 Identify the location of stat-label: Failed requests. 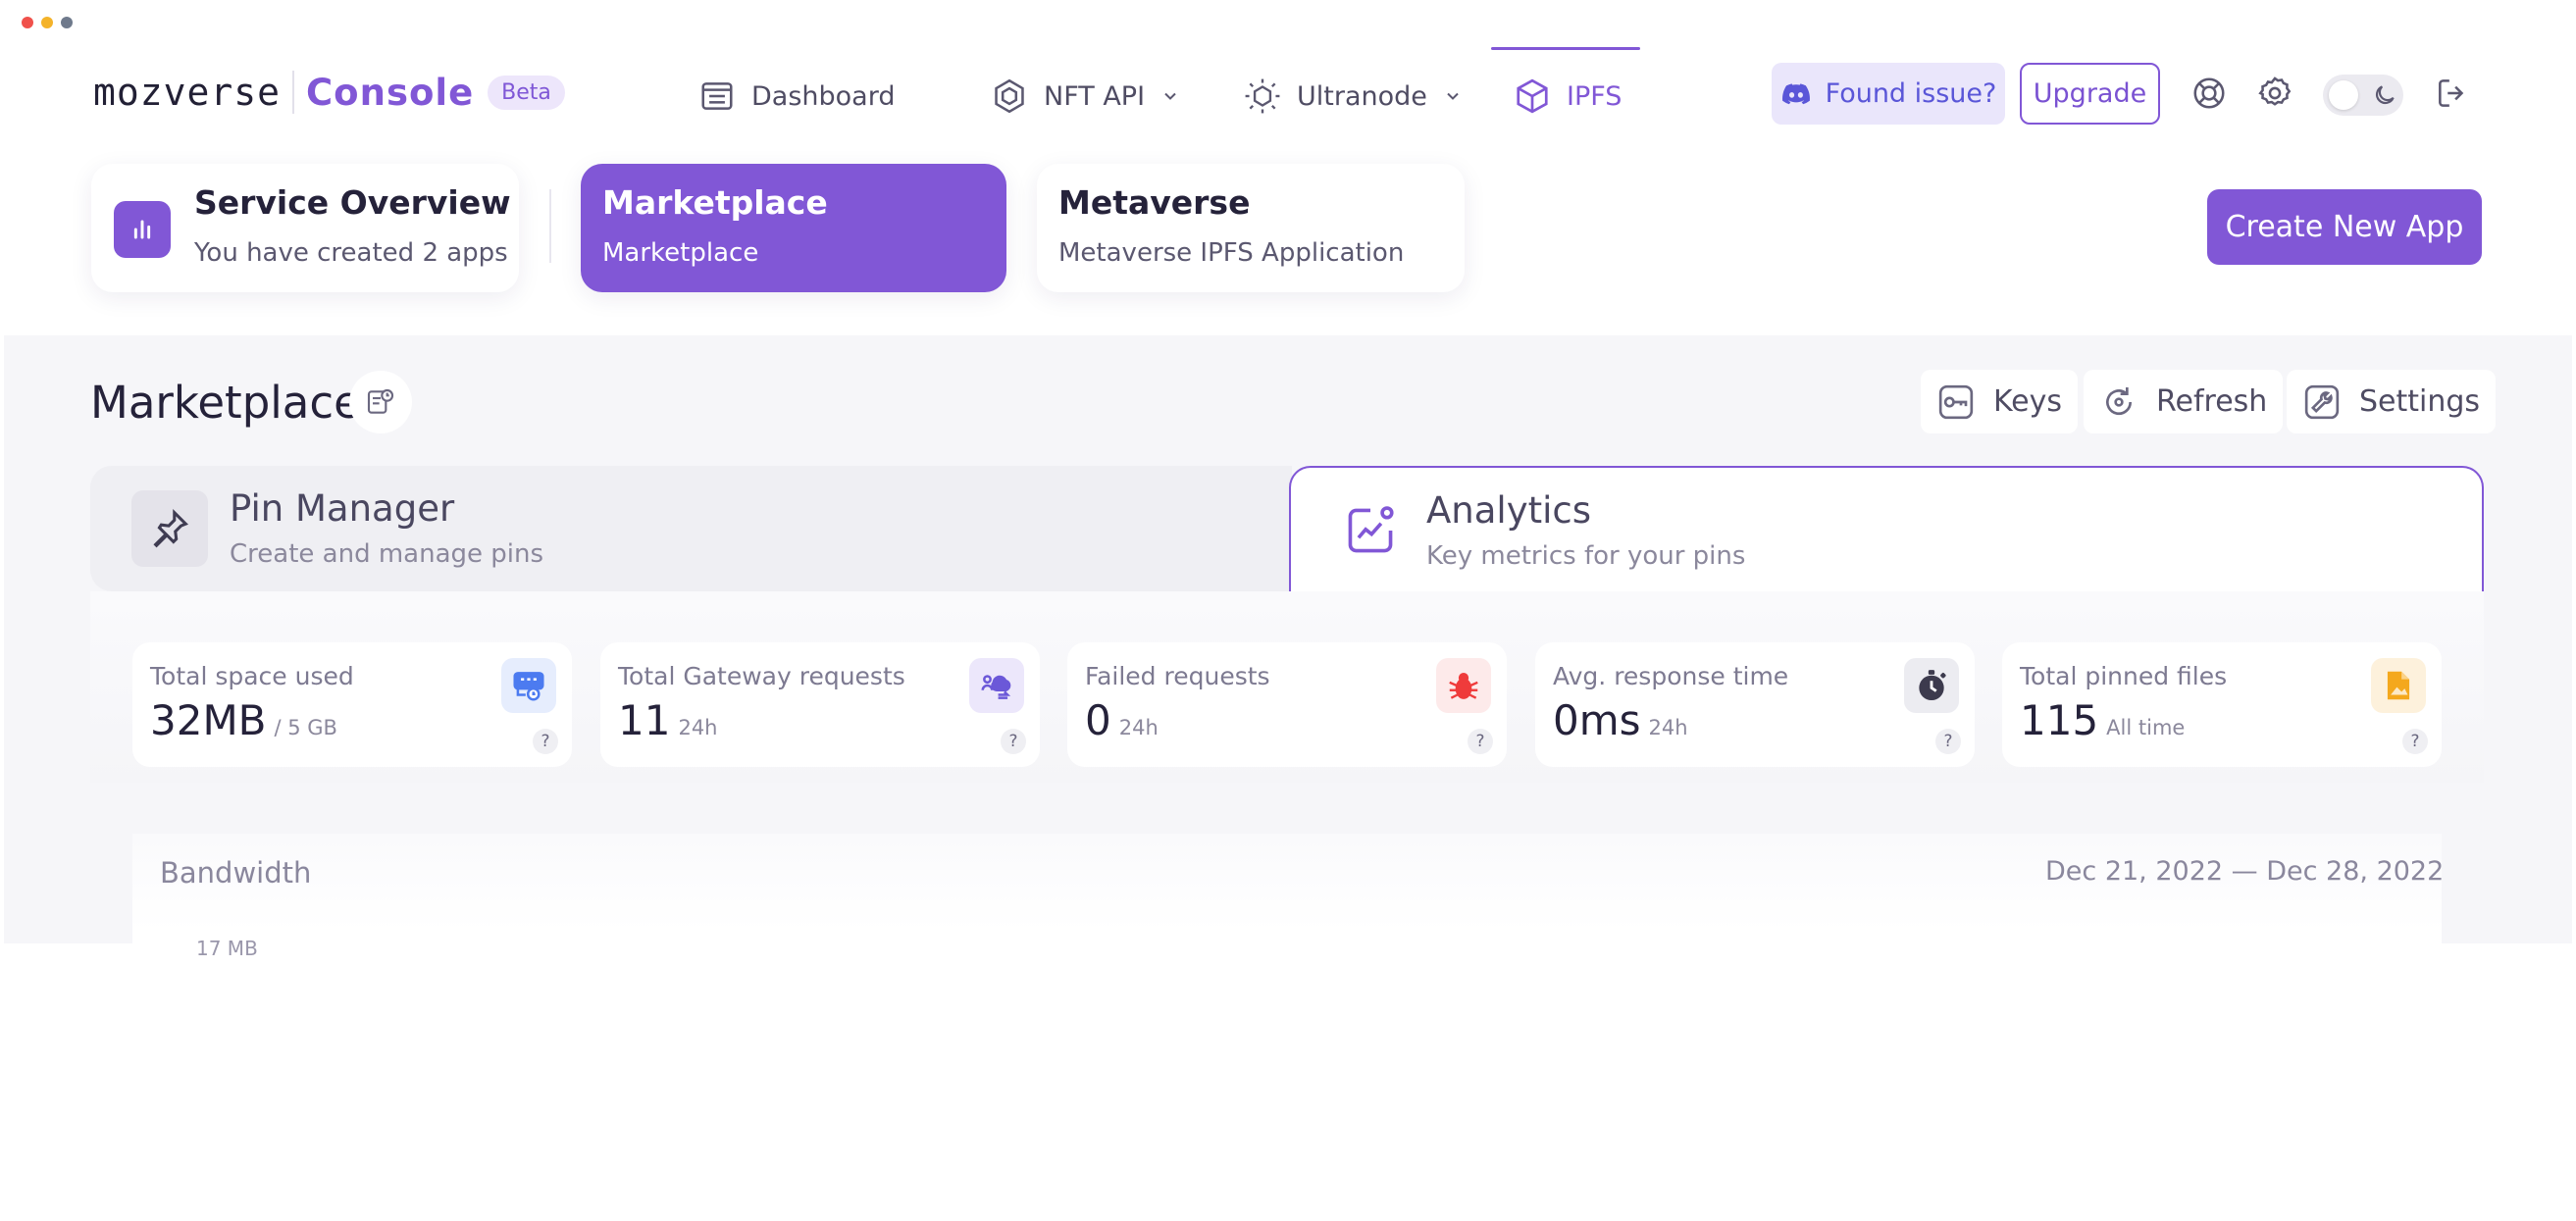
(1177, 676).